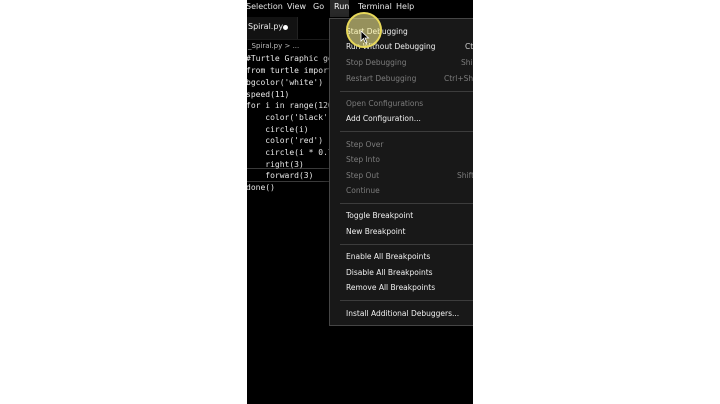  What do you see at coordinates (290, 117) in the screenshot?
I see `code-line: color('black')` at bounding box center [290, 117].